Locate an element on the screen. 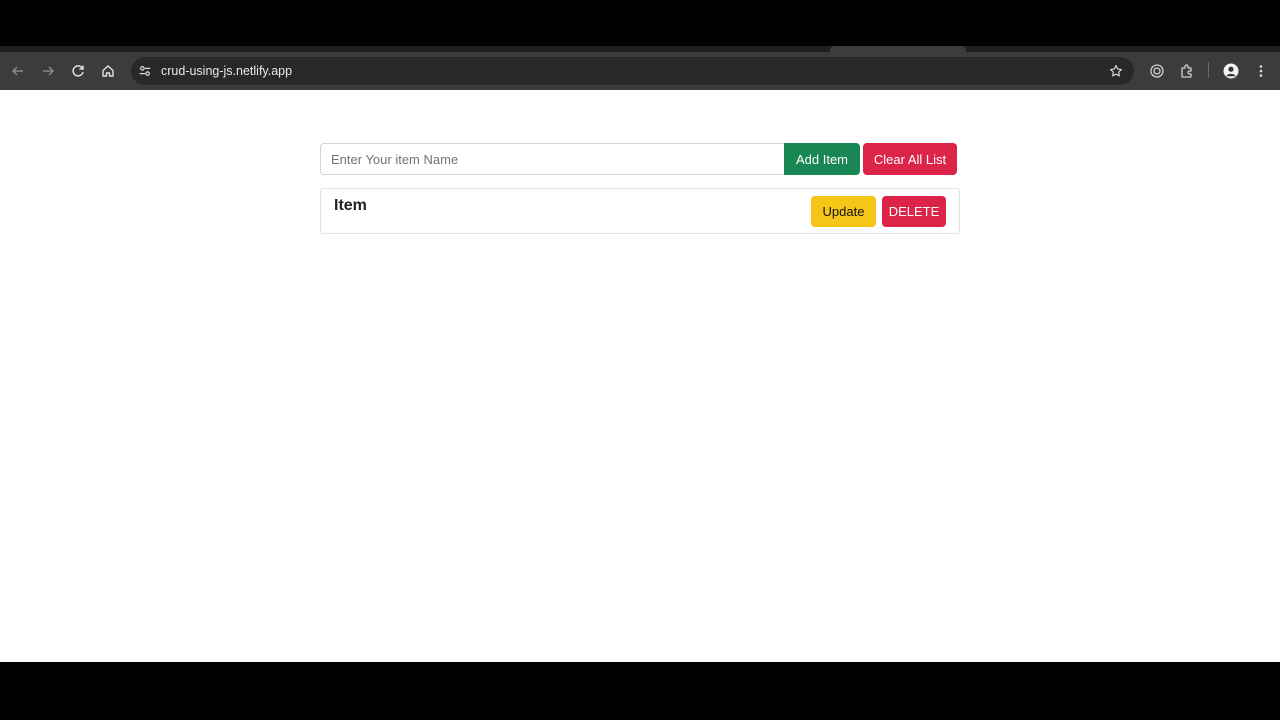  target-icon is located at coordinates (1157, 71).